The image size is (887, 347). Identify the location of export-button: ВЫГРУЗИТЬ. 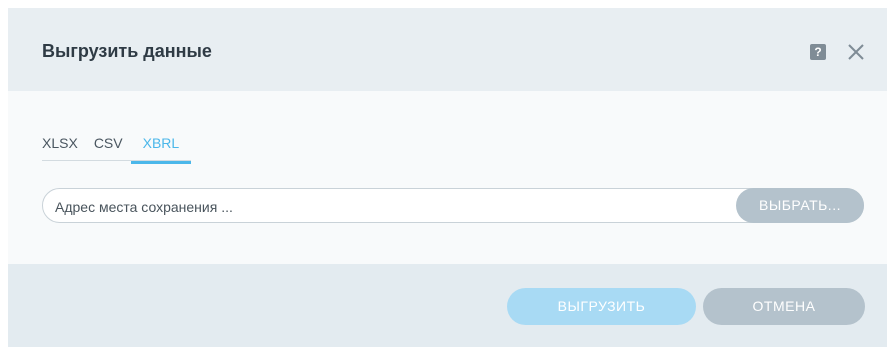
(601, 306).